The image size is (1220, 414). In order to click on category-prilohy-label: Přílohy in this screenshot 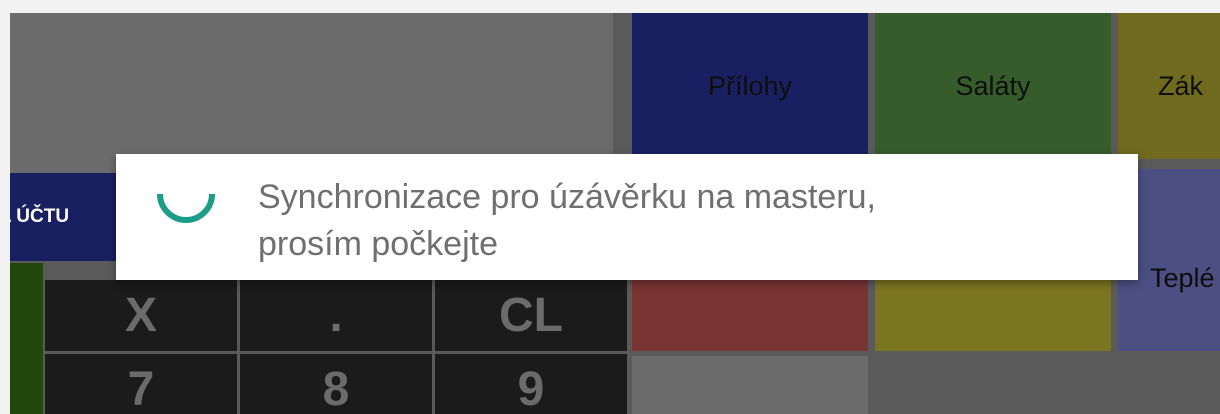, I will do `click(750, 85)`.